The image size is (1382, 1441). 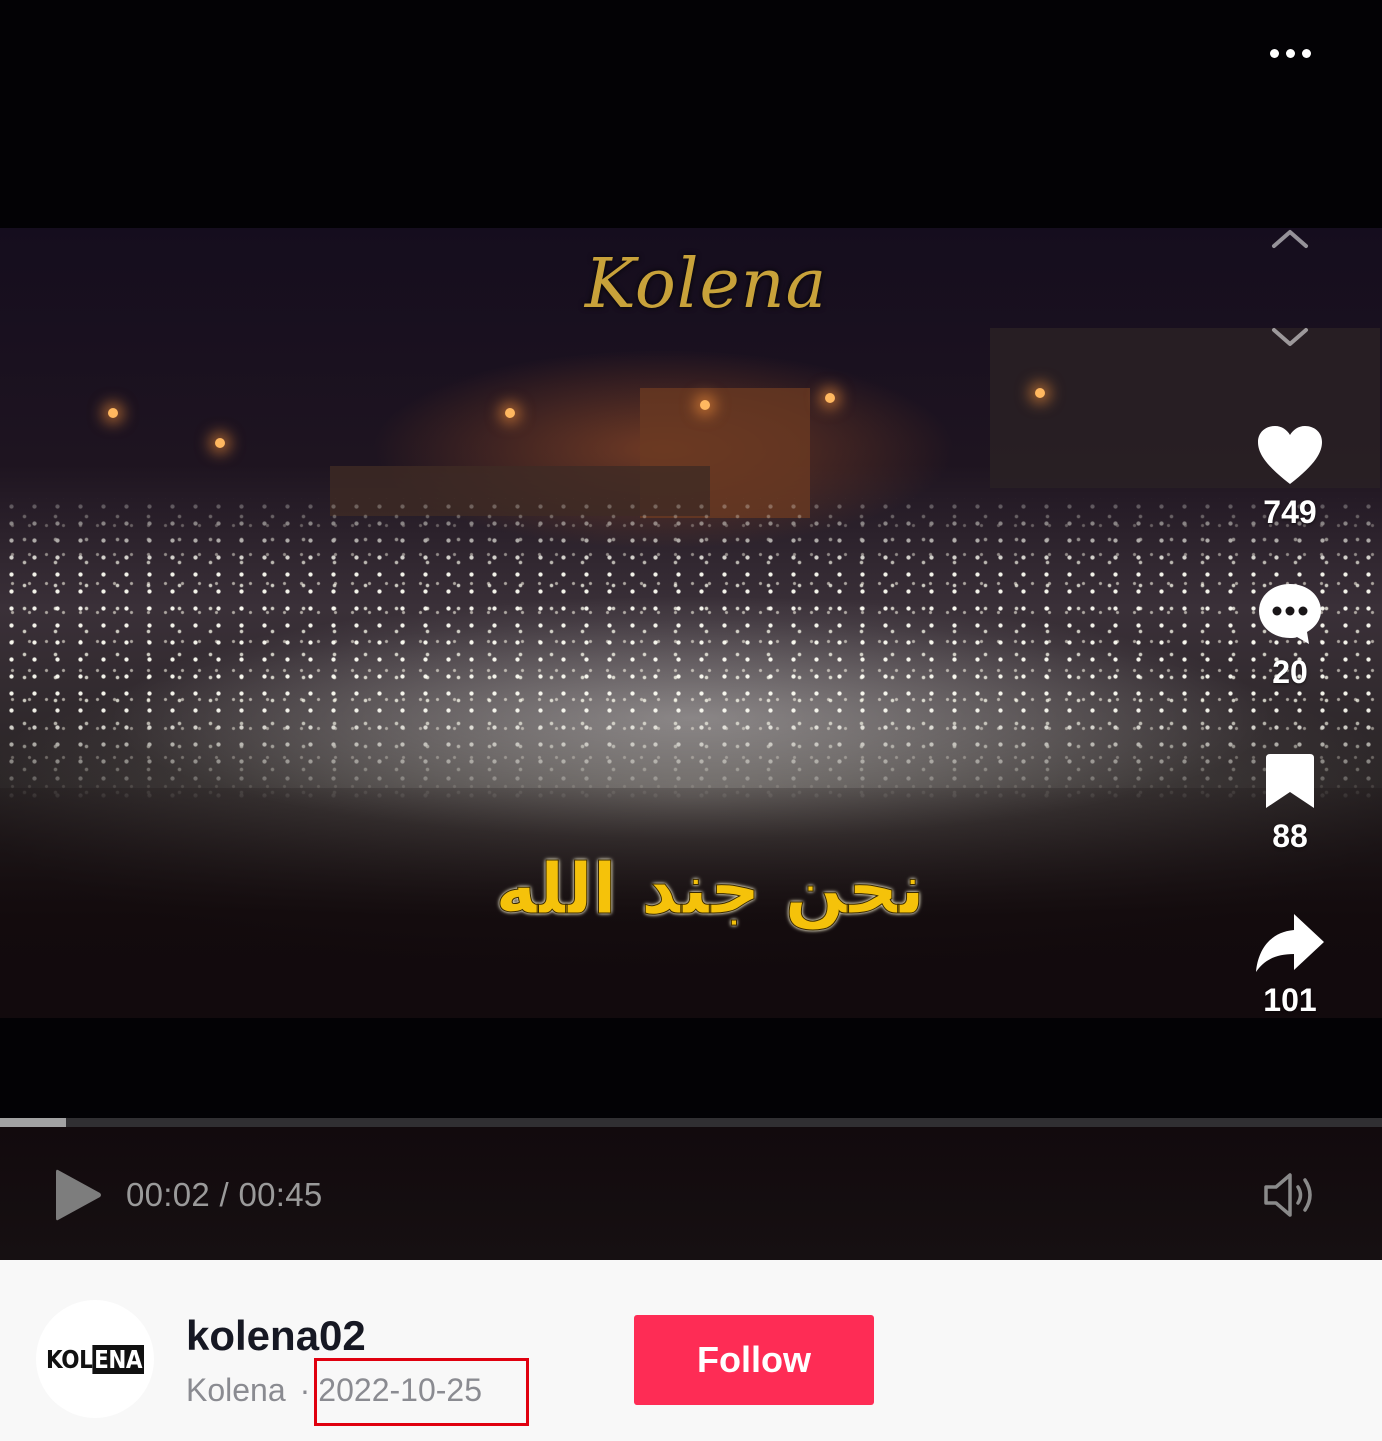 I want to click on save-button: 88, so click(x=1290, y=803).